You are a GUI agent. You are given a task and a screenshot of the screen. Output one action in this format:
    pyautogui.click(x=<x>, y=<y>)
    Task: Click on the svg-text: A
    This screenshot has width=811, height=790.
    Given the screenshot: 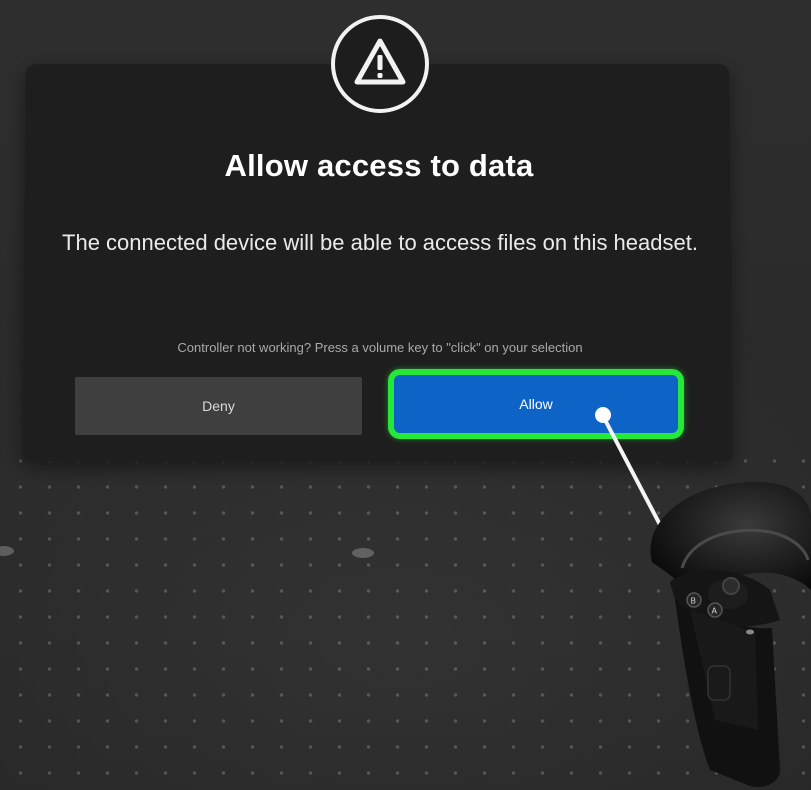 What is the action you would take?
    pyautogui.click(x=715, y=611)
    